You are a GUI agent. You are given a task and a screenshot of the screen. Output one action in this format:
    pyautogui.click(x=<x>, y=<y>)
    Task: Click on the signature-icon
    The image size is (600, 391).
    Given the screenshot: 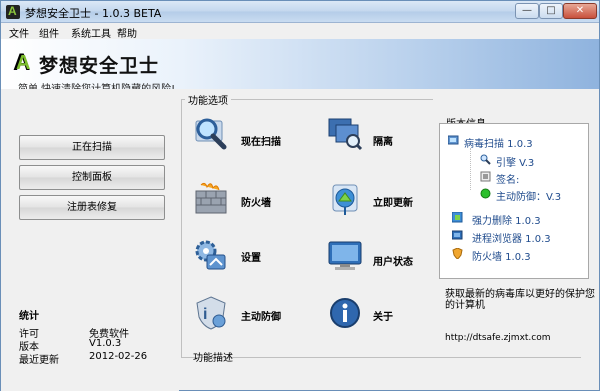 What is the action you would take?
    pyautogui.click(x=485, y=176)
    